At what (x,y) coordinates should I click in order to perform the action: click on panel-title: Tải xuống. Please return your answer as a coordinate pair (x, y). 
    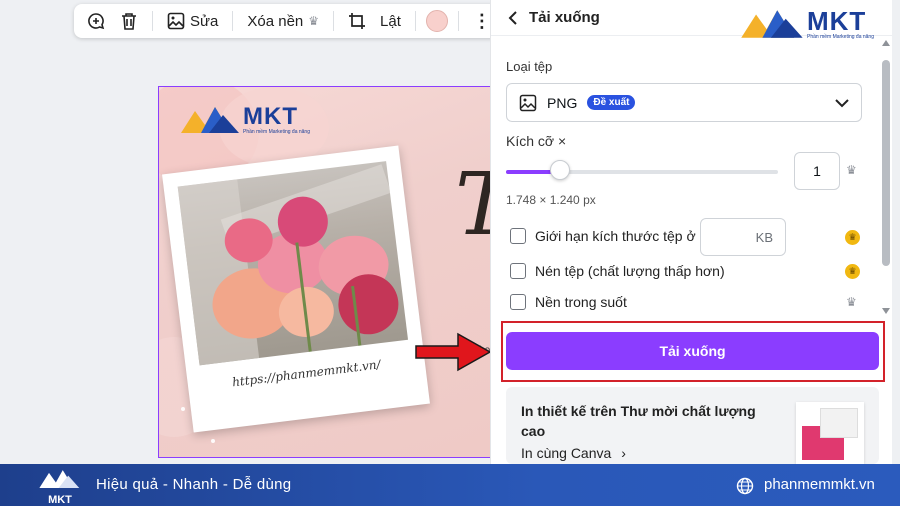
    Looking at the image, I should click on (564, 17).